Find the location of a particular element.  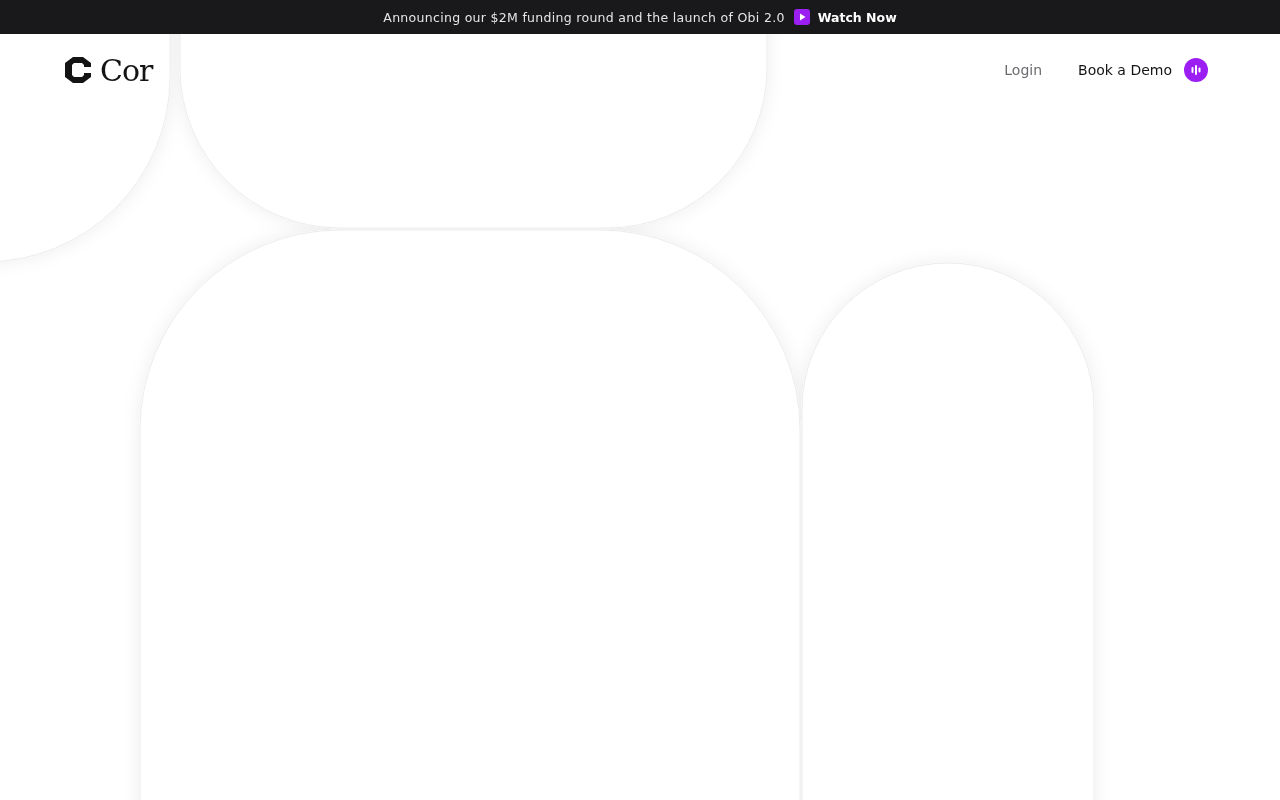

logo-text: Cor is located at coordinates (126, 70).